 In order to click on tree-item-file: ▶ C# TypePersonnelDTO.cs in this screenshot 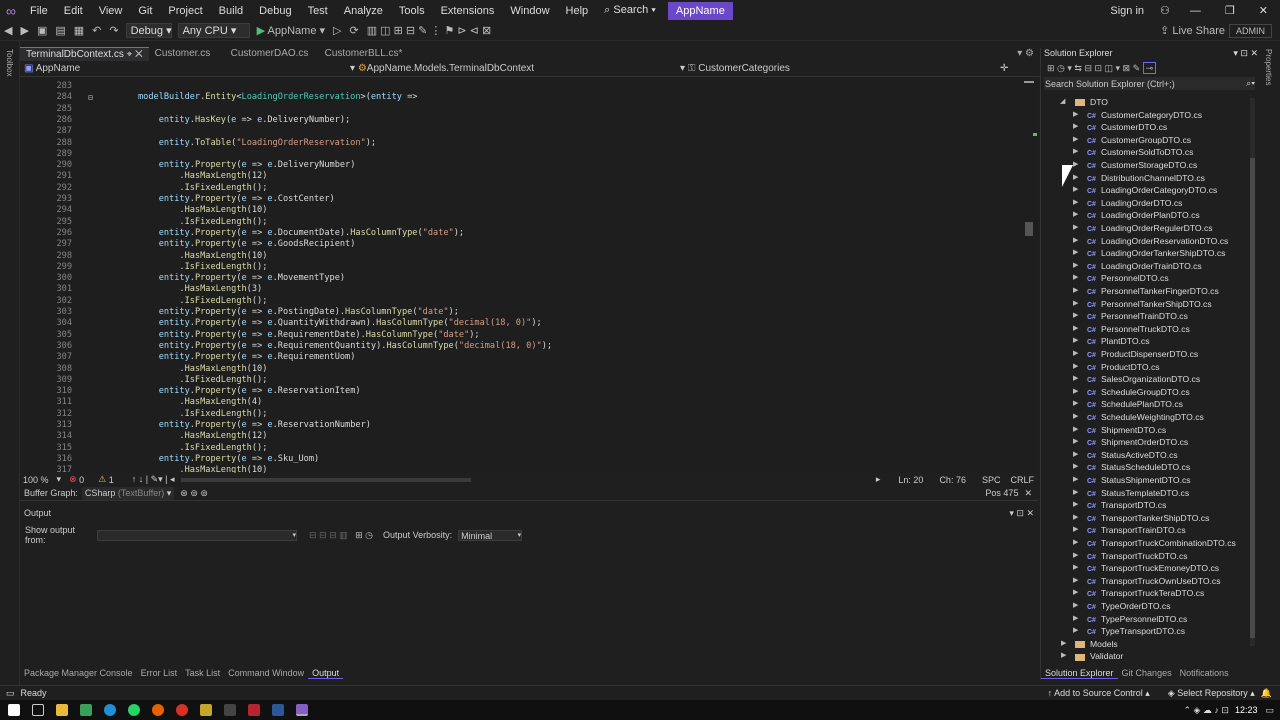, I will do `click(1130, 619)`.